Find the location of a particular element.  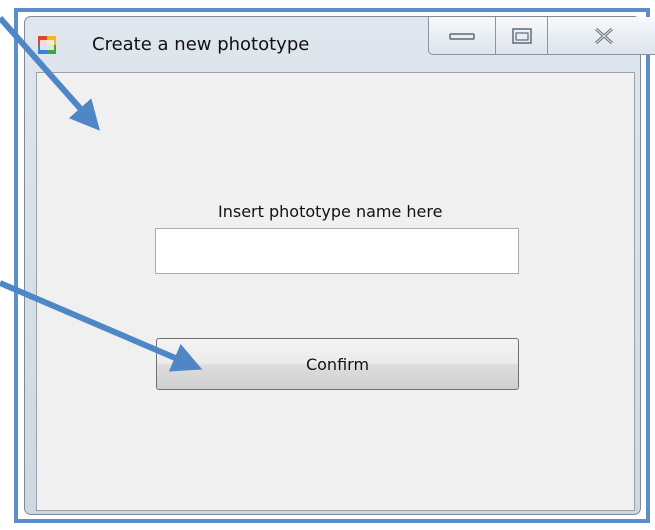

maximize-icon is located at coordinates (521, 35).